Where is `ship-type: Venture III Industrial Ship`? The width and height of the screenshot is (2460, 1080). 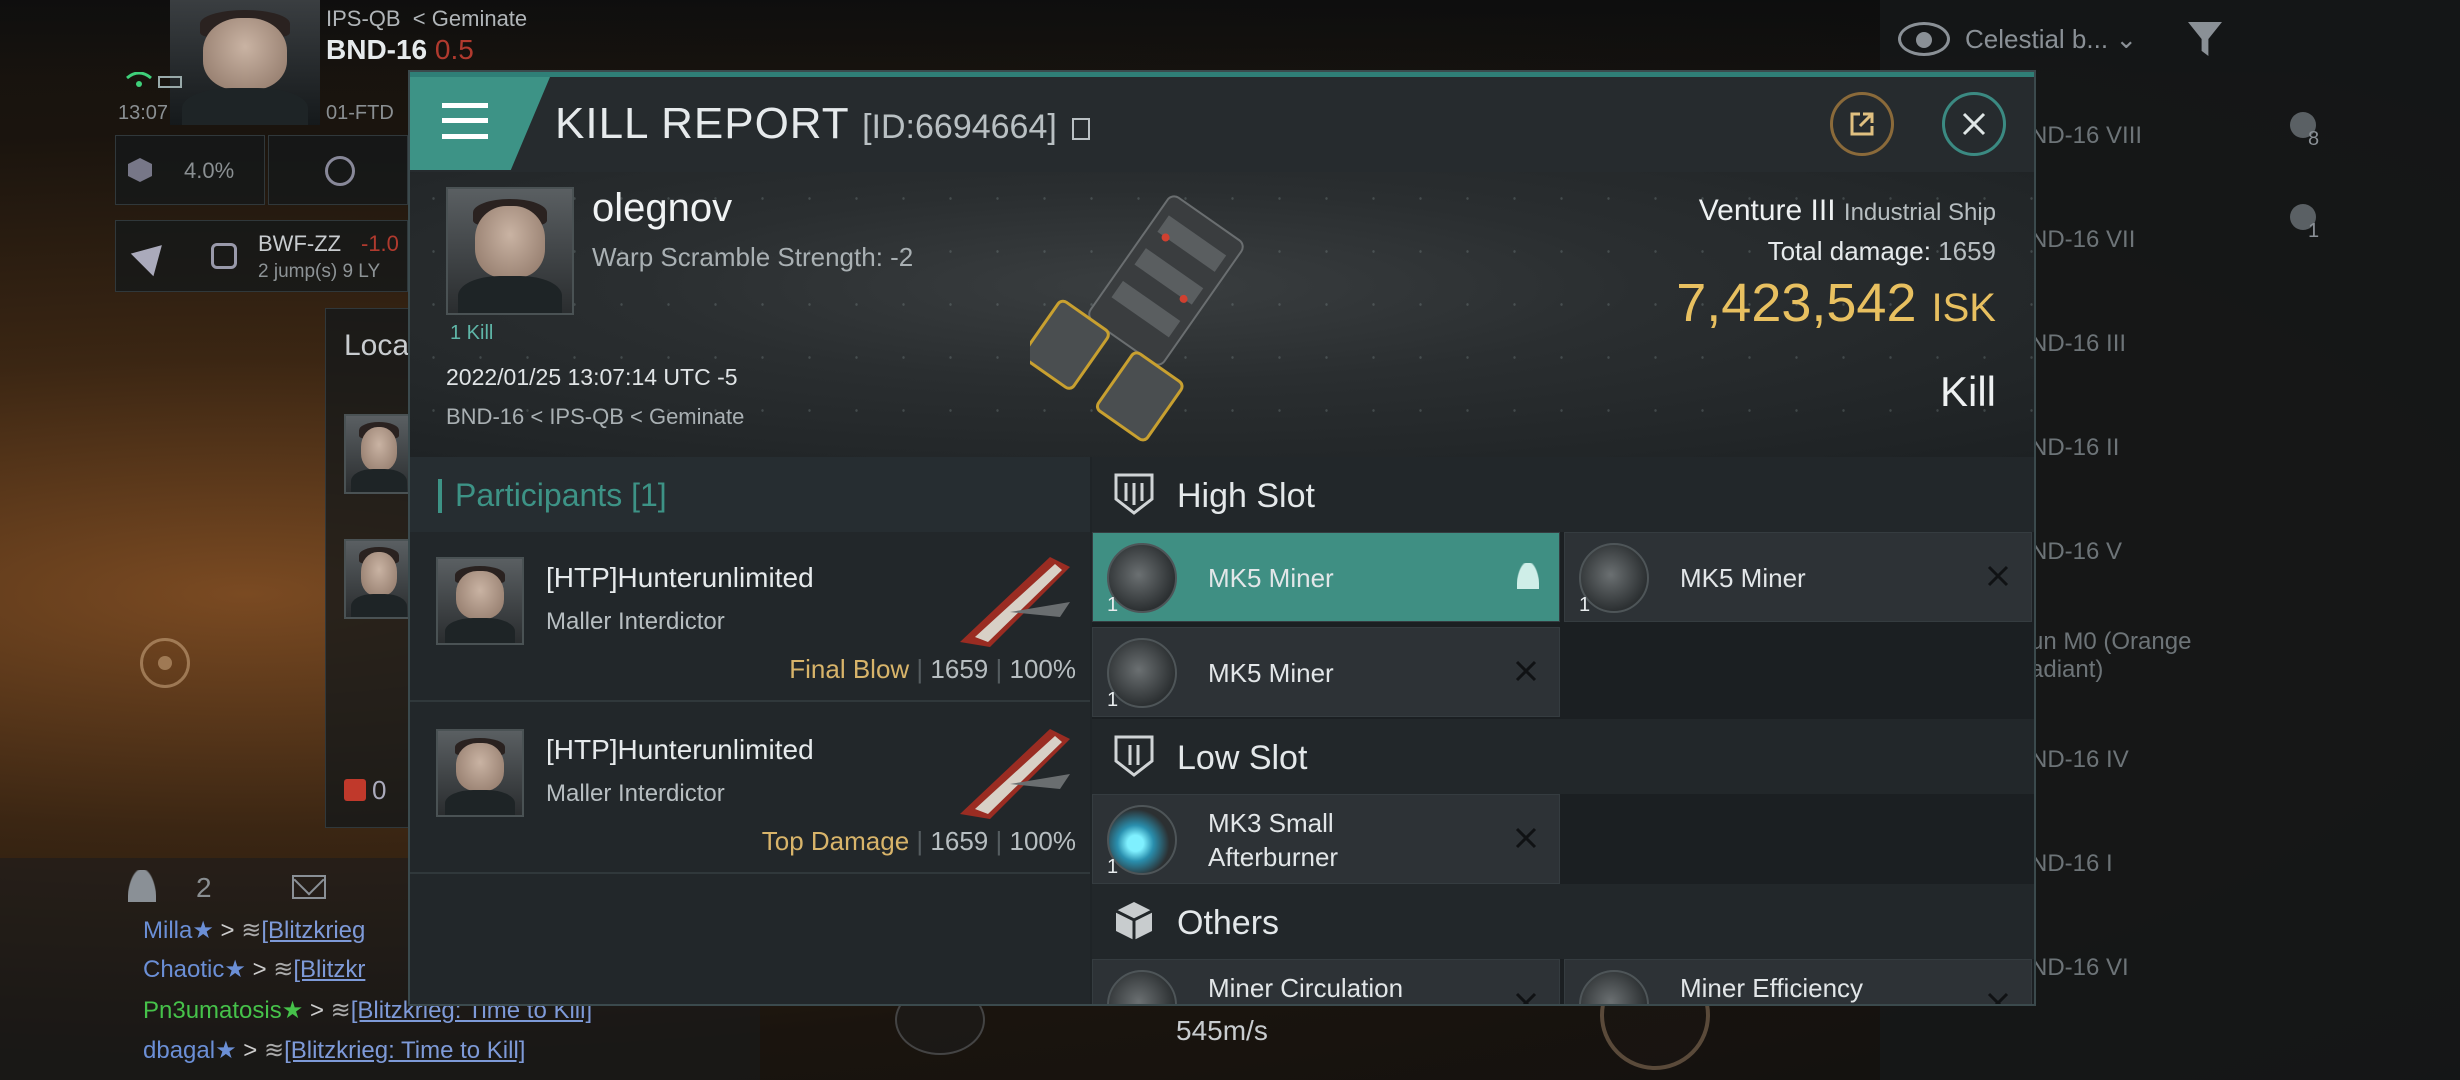
ship-type: Venture III Industrial Ship is located at coordinates (1847, 211).